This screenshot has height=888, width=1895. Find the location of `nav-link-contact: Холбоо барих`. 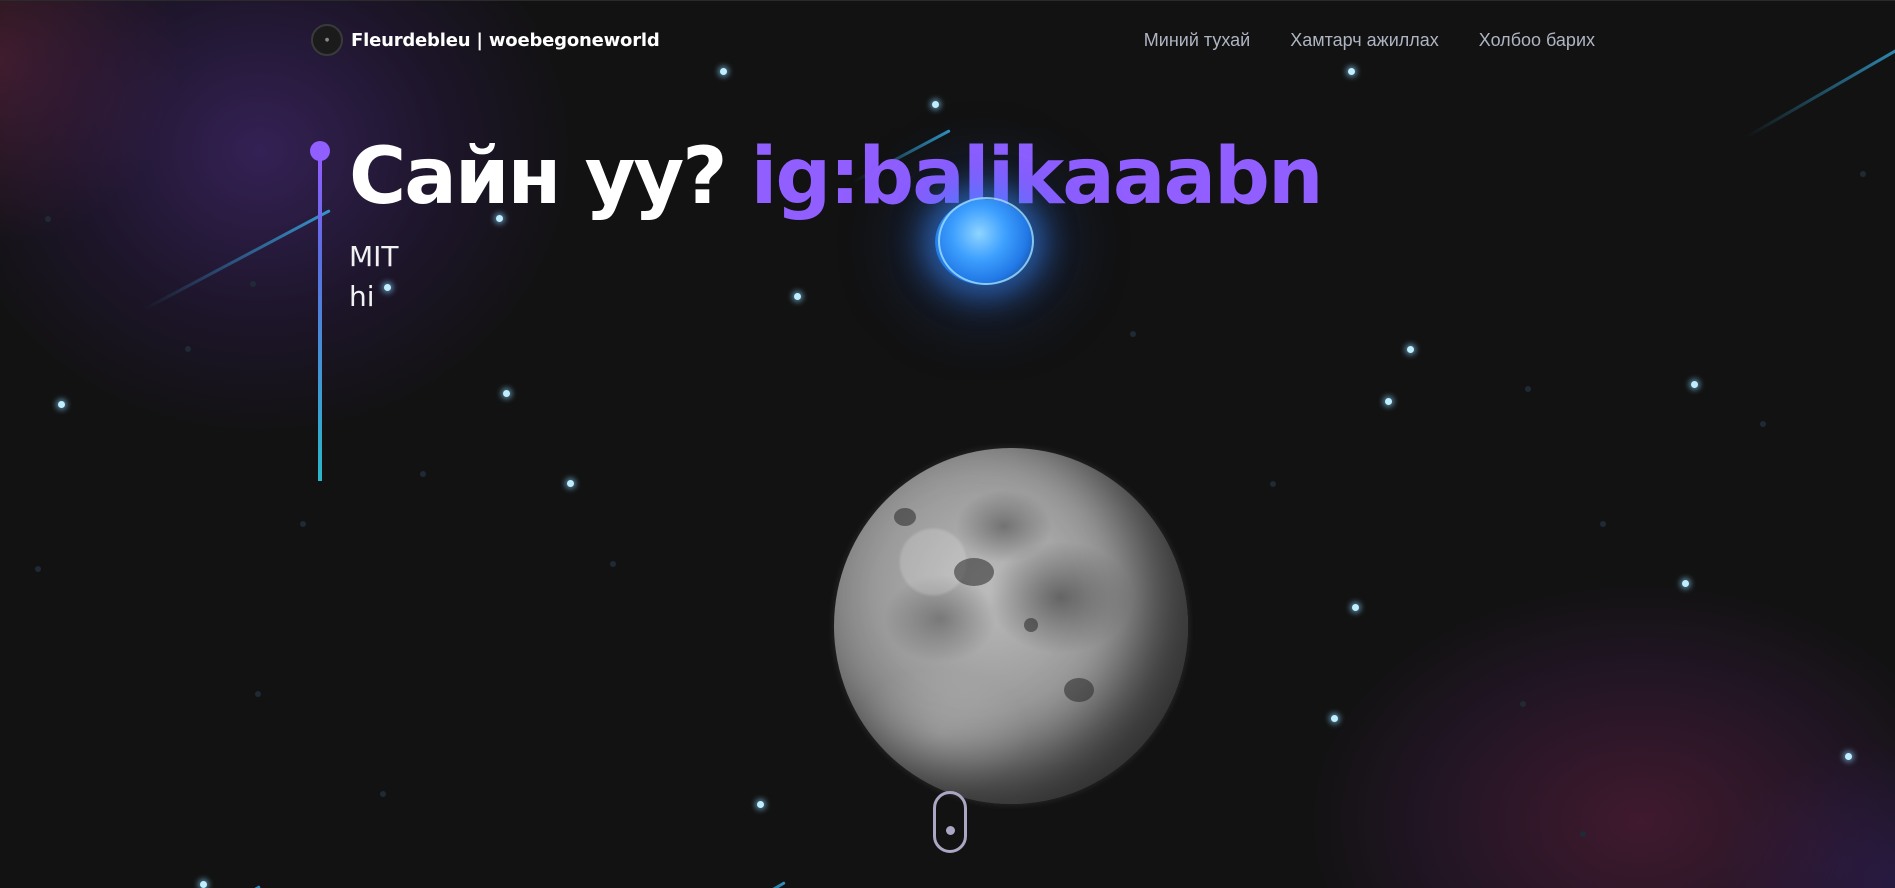

nav-link-contact: Холбоо барих is located at coordinates (1537, 40).